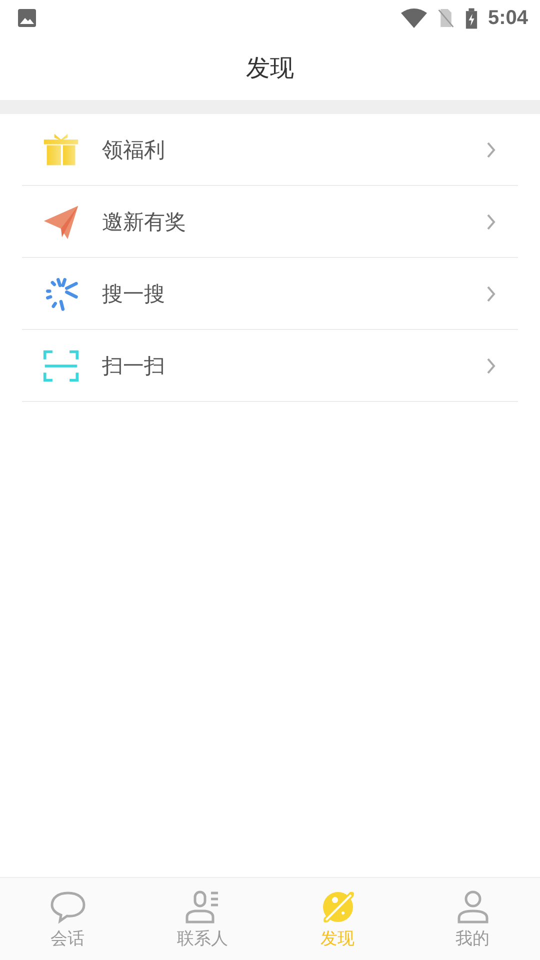  I want to click on menu-item: 搜一搜, so click(270, 294).